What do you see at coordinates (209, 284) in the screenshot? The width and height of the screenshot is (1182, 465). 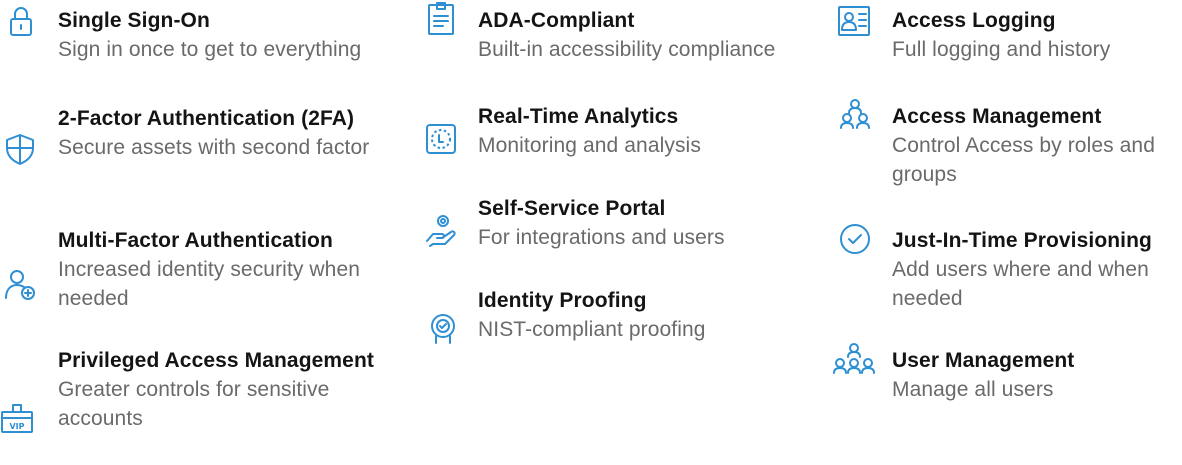 I see `feature-description: Increased identity security when needed` at bounding box center [209, 284].